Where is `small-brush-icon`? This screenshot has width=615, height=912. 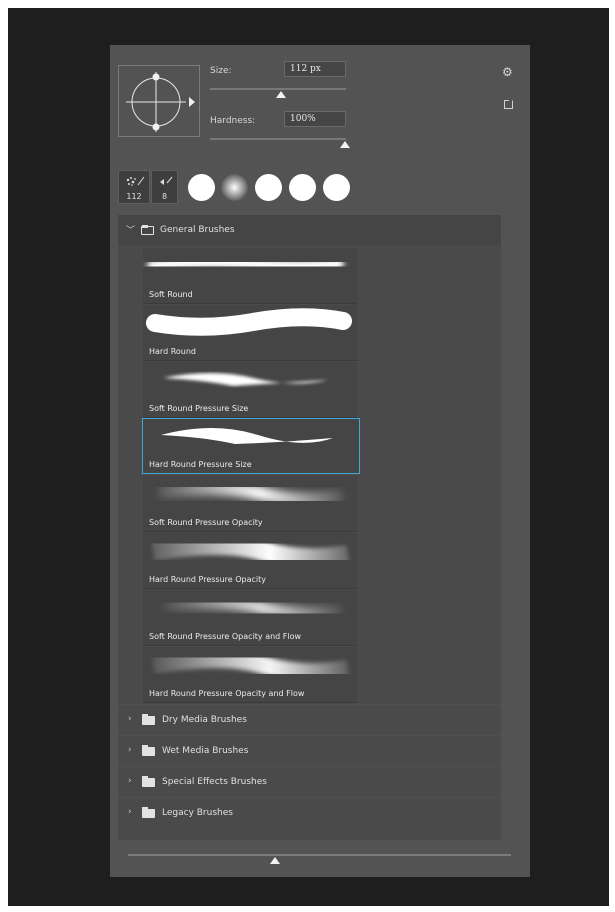
small-brush-icon is located at coordinates (166, 180).